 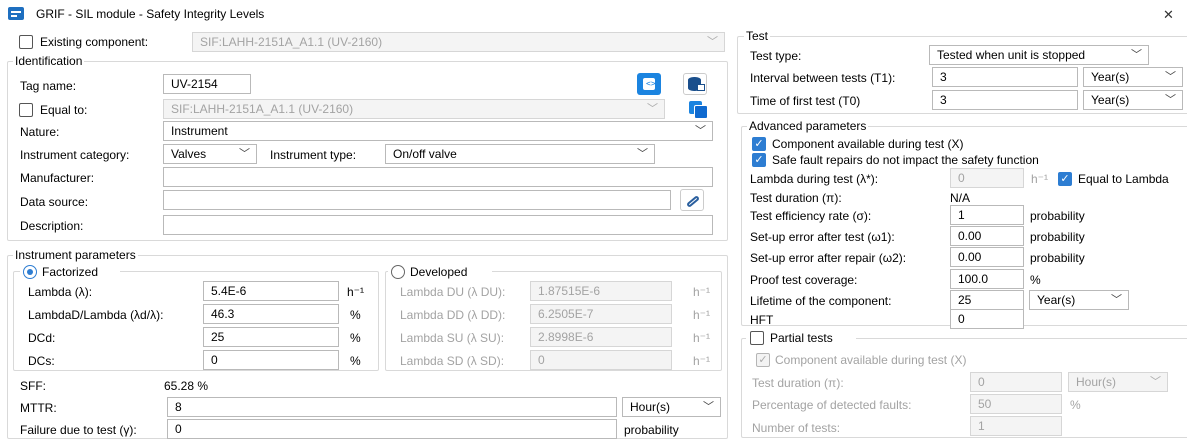 I want to click on partial-percent-input: 50, so click(x=1016, y=404).